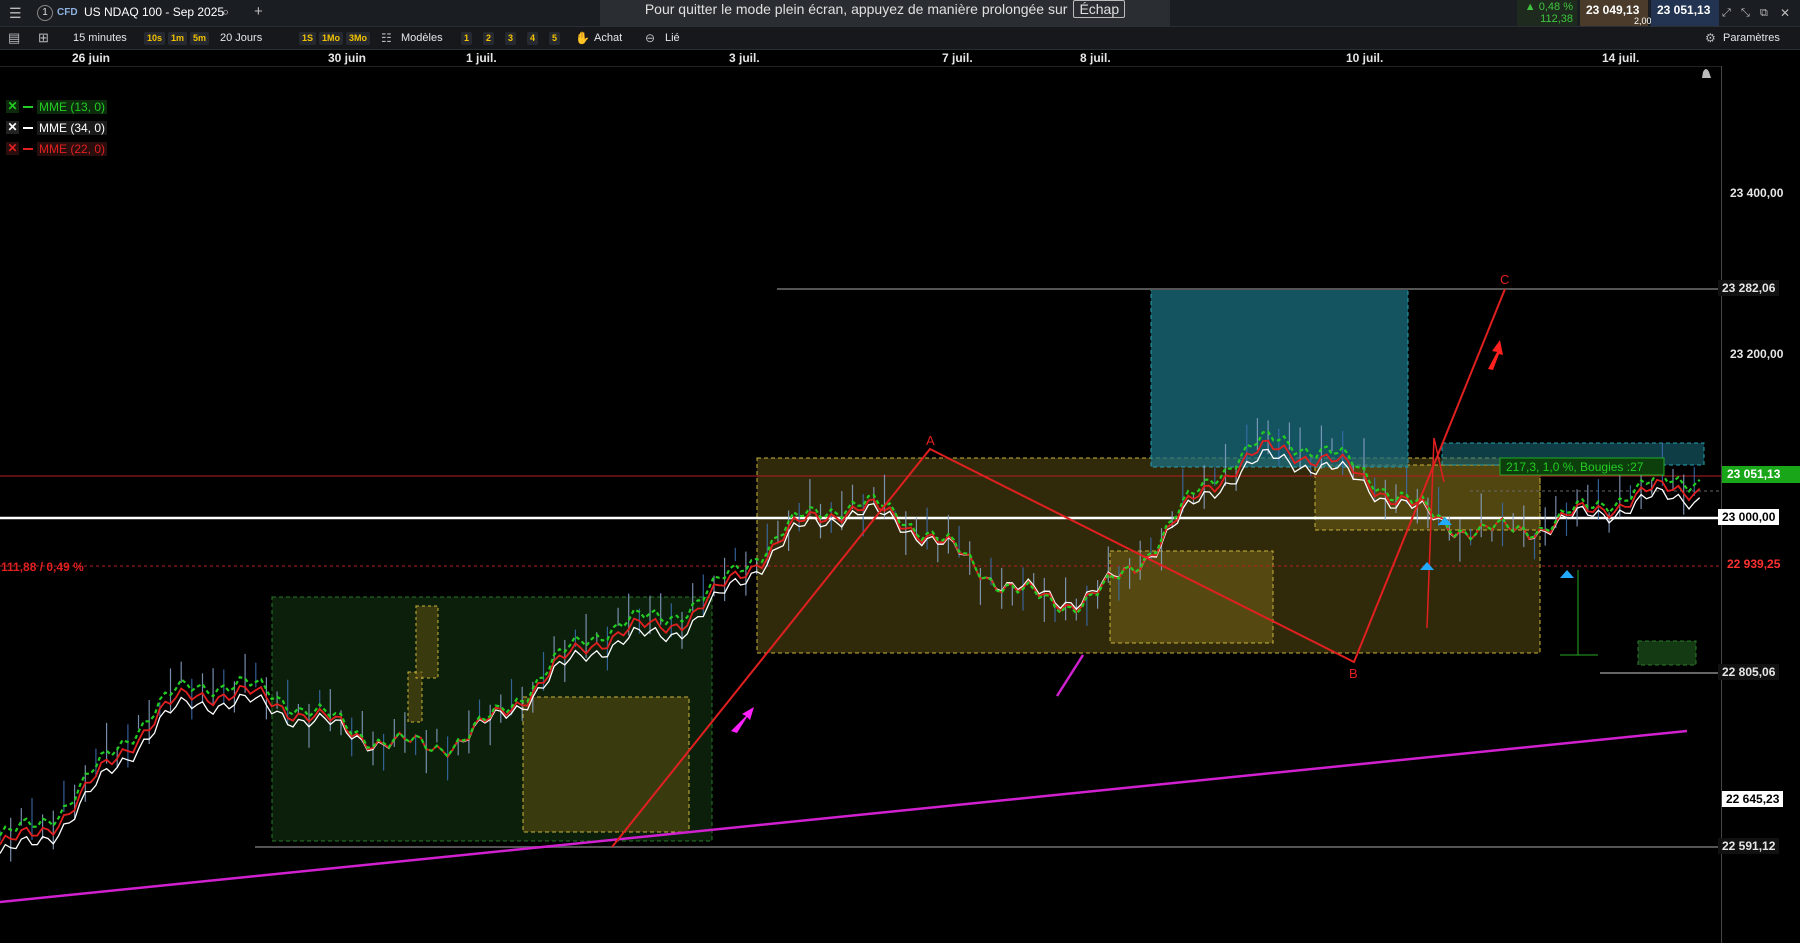 Image resolution: width=1800 pixels, height=943 pixels. Describe the element at coordinates (1495, 355) in the screenshot. I see `red-up-arrow-icon` at that location.